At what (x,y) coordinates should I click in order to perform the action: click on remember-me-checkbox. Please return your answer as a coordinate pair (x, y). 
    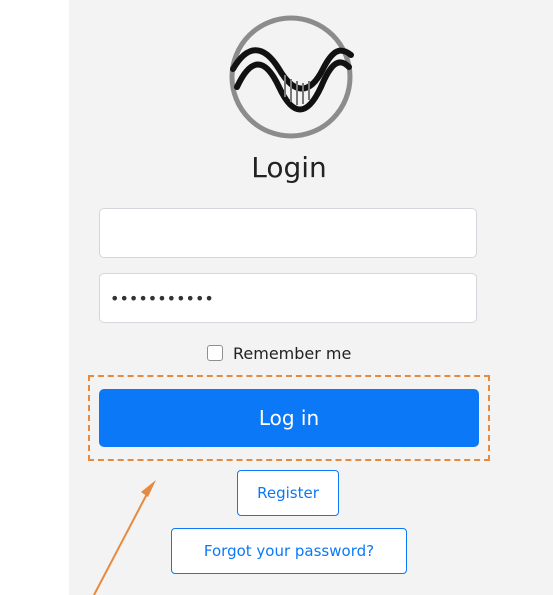
    Looking at the image, I should click on (215, 353).